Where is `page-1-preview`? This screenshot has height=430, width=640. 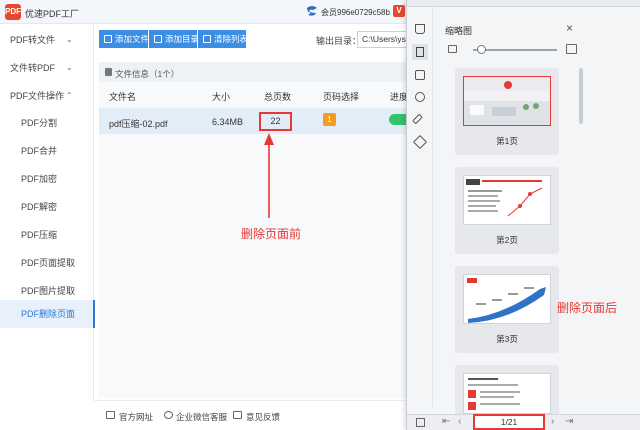 page-1-preview is located at coordinates (507, 101).